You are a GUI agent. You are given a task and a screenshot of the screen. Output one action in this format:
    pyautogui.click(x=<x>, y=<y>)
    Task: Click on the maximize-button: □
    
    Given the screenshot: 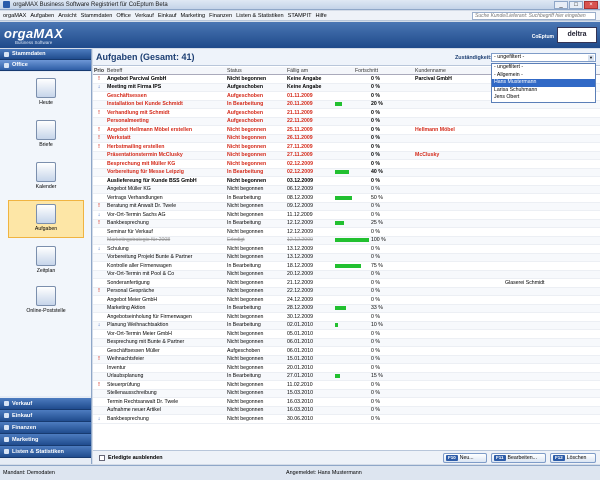 What is the action you would take?
    pyautogui.click(x=576, y=5)
    